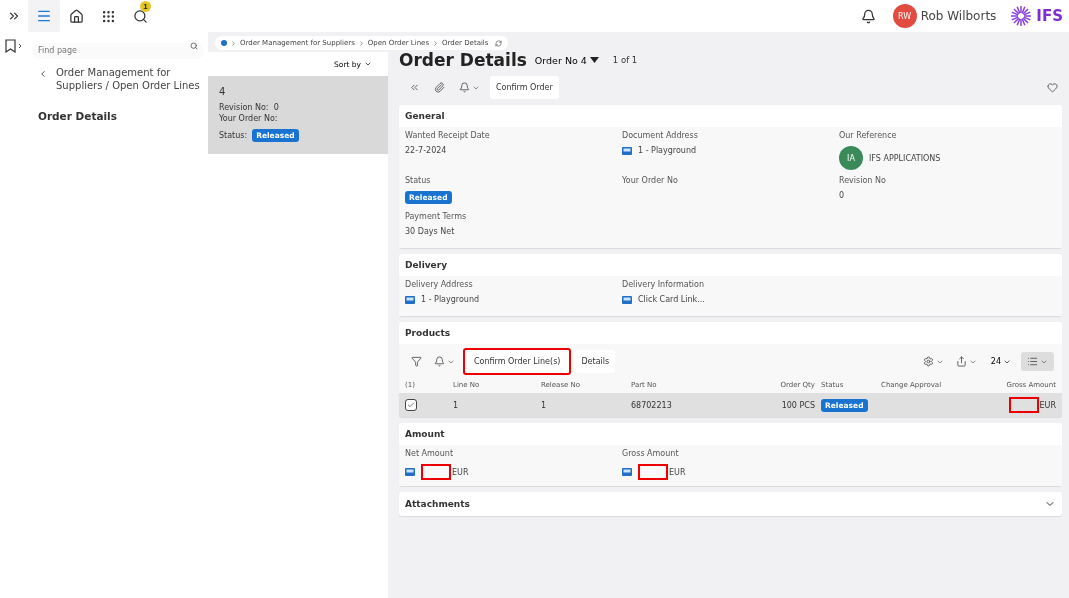 The width and height of the screenshot is (1069, 598). What do you see at coordinates (905, 158) in the screenshot?
I see `field-value: IFS APPLICATIONS` at bounding box center [905, 158].